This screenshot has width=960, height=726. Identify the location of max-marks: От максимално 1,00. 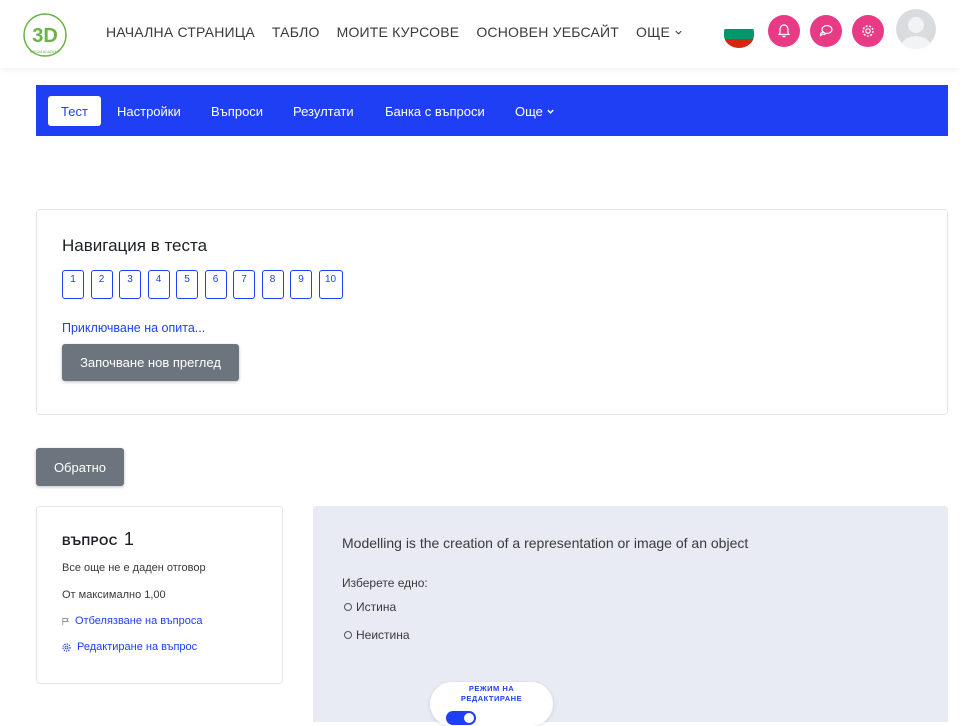
(114, 595).